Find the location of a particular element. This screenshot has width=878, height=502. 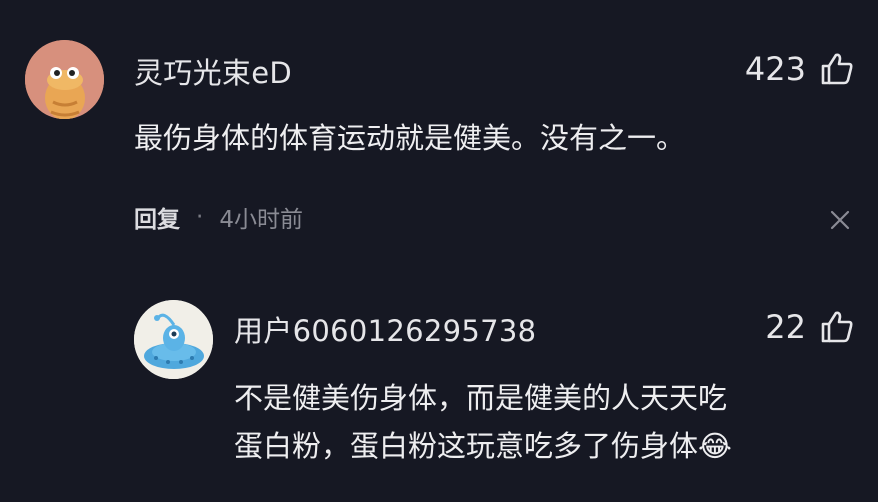

comment-text-span: 蛋白粉，蛋白粉这玩意吃多了伤身体 is located at coordinates (466, 446).